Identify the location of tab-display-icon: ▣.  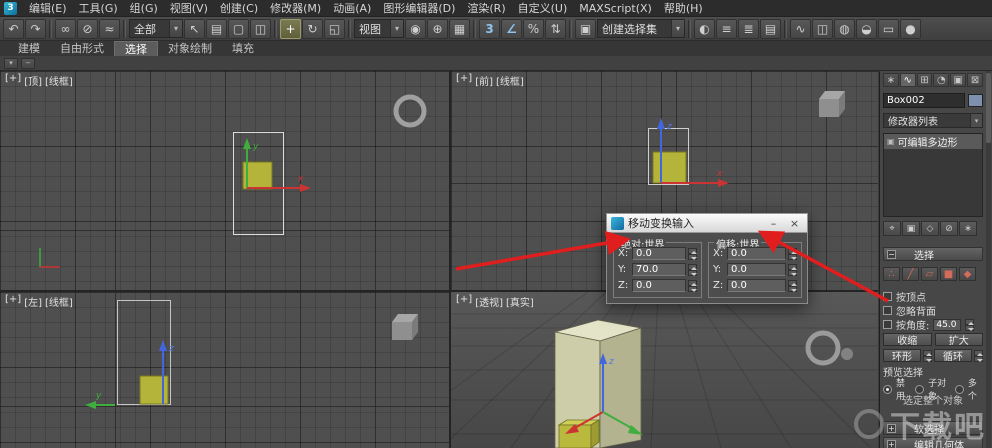
(958, 80).